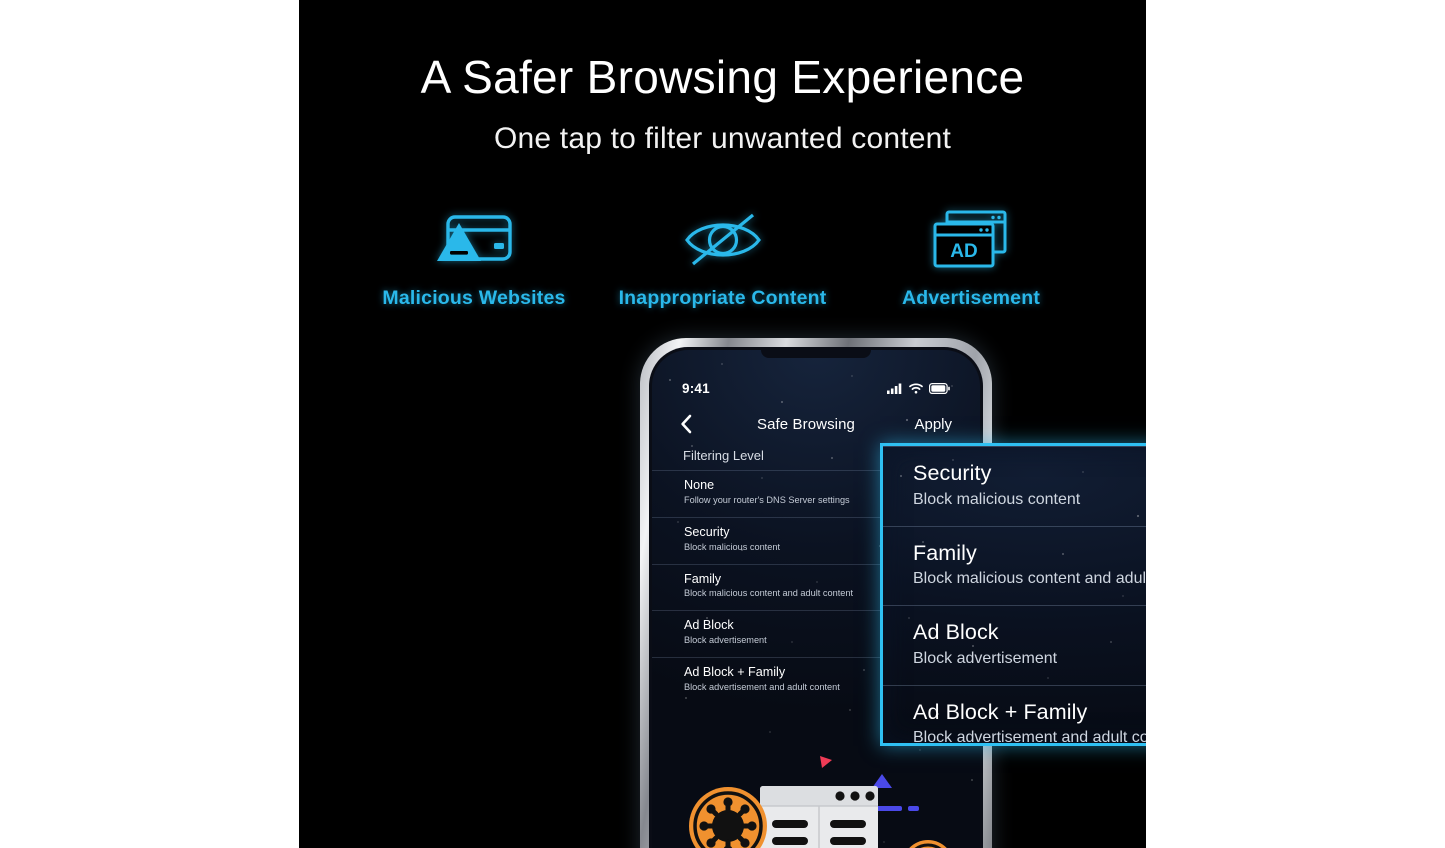 The image size is (1445, 848). What do you see at coordinates (1029, 737) in the screenshot?
I see `callout-option-subtitle: Block advertisement and adult content` at bounding box center [1029, 737].